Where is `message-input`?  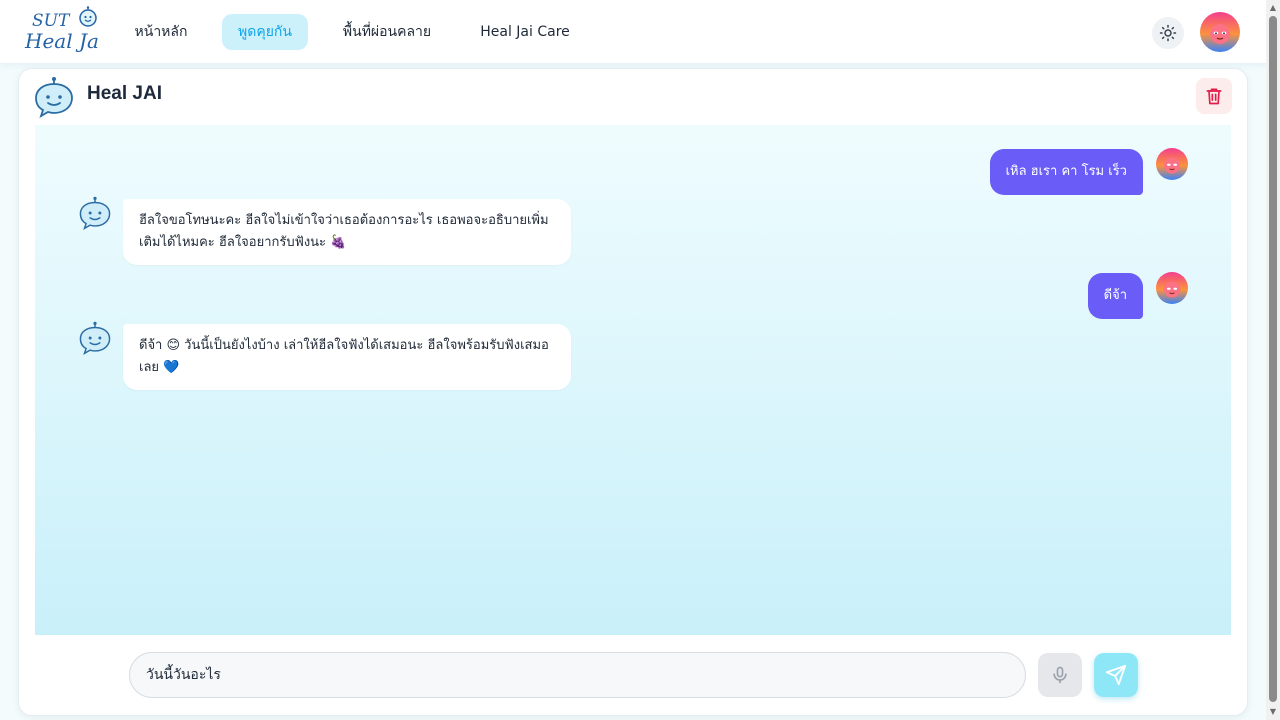 message-input is located at coordinates (577, 675).